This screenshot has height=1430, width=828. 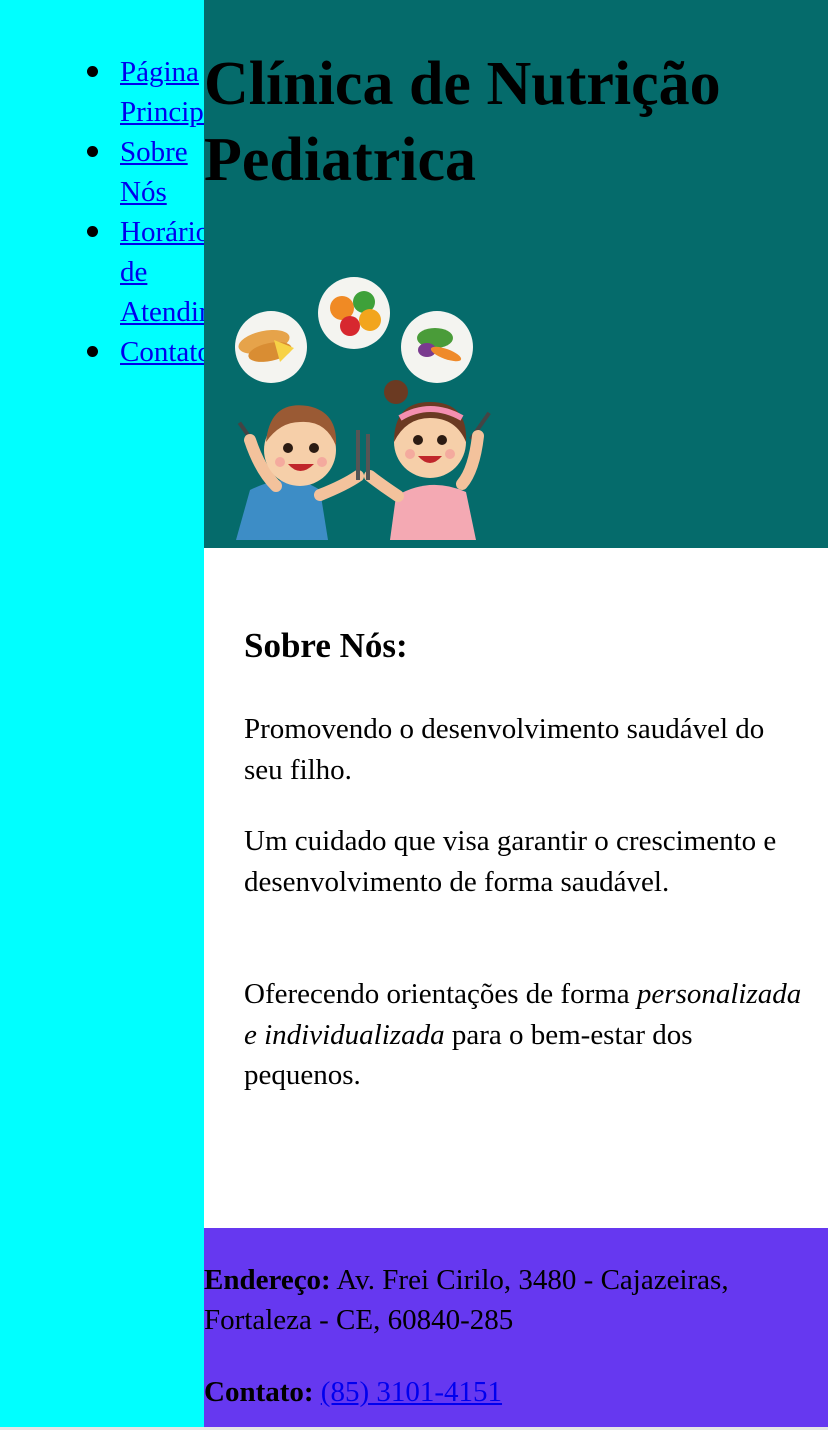 What do you see at coordinates (162, 92) in the screenshot?
I see `nav-link-home: Página Principal` at bounding box center [162, 92].